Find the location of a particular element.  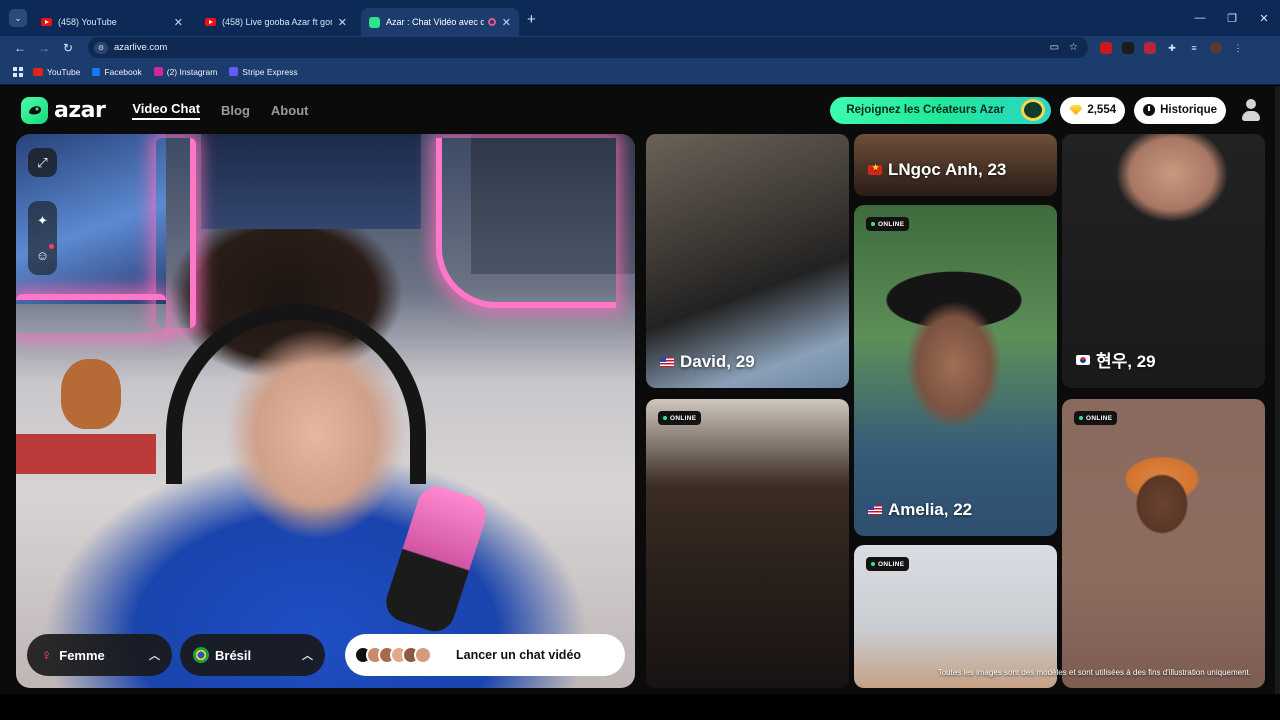

user-icon is located at coordinates (1251, 110).